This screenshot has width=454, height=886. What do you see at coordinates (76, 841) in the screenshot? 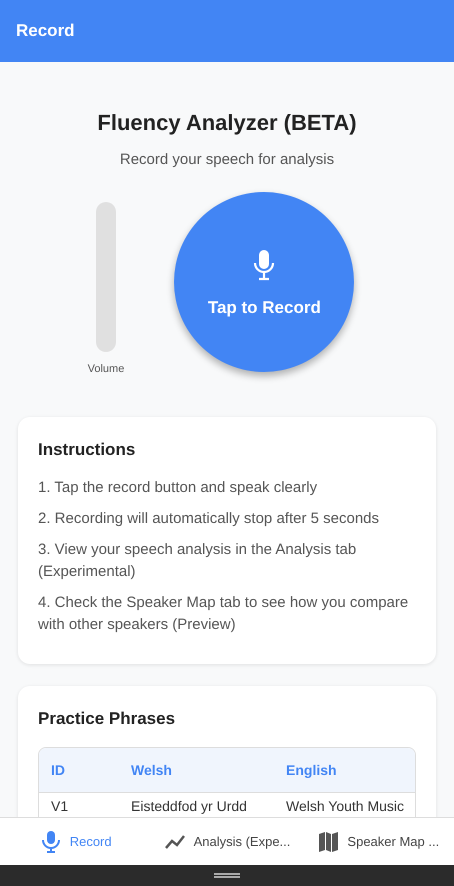
I see `tab: Record` at bounding box center [76, 841].